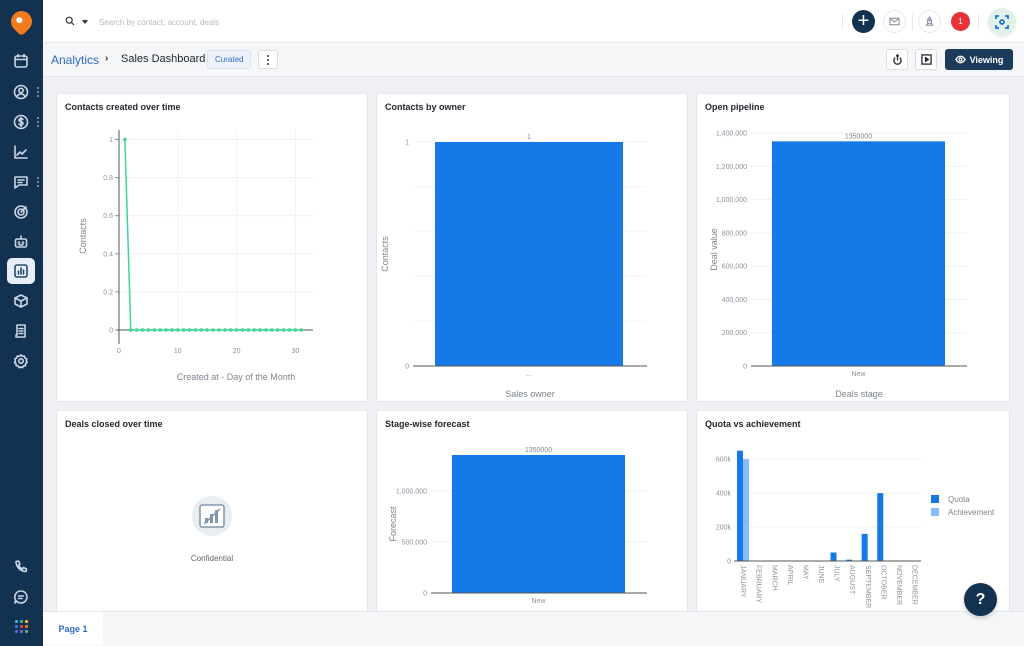 This screenshot has height=646, width=1024. What do you see at coordinates (178, 351) in the screenshot?
I see `x-tick-label: 10` at bounding box center [178, 351].